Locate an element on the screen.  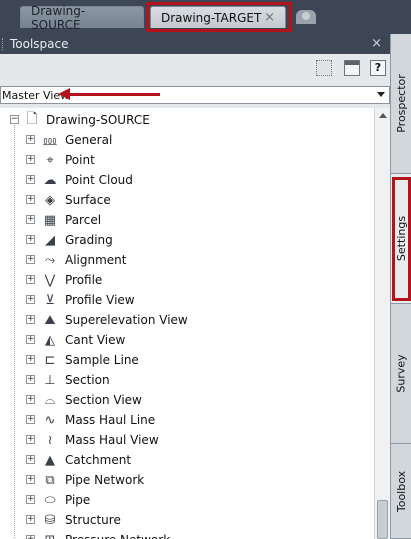
scroll-thumb is located at coordinates (382, 519).